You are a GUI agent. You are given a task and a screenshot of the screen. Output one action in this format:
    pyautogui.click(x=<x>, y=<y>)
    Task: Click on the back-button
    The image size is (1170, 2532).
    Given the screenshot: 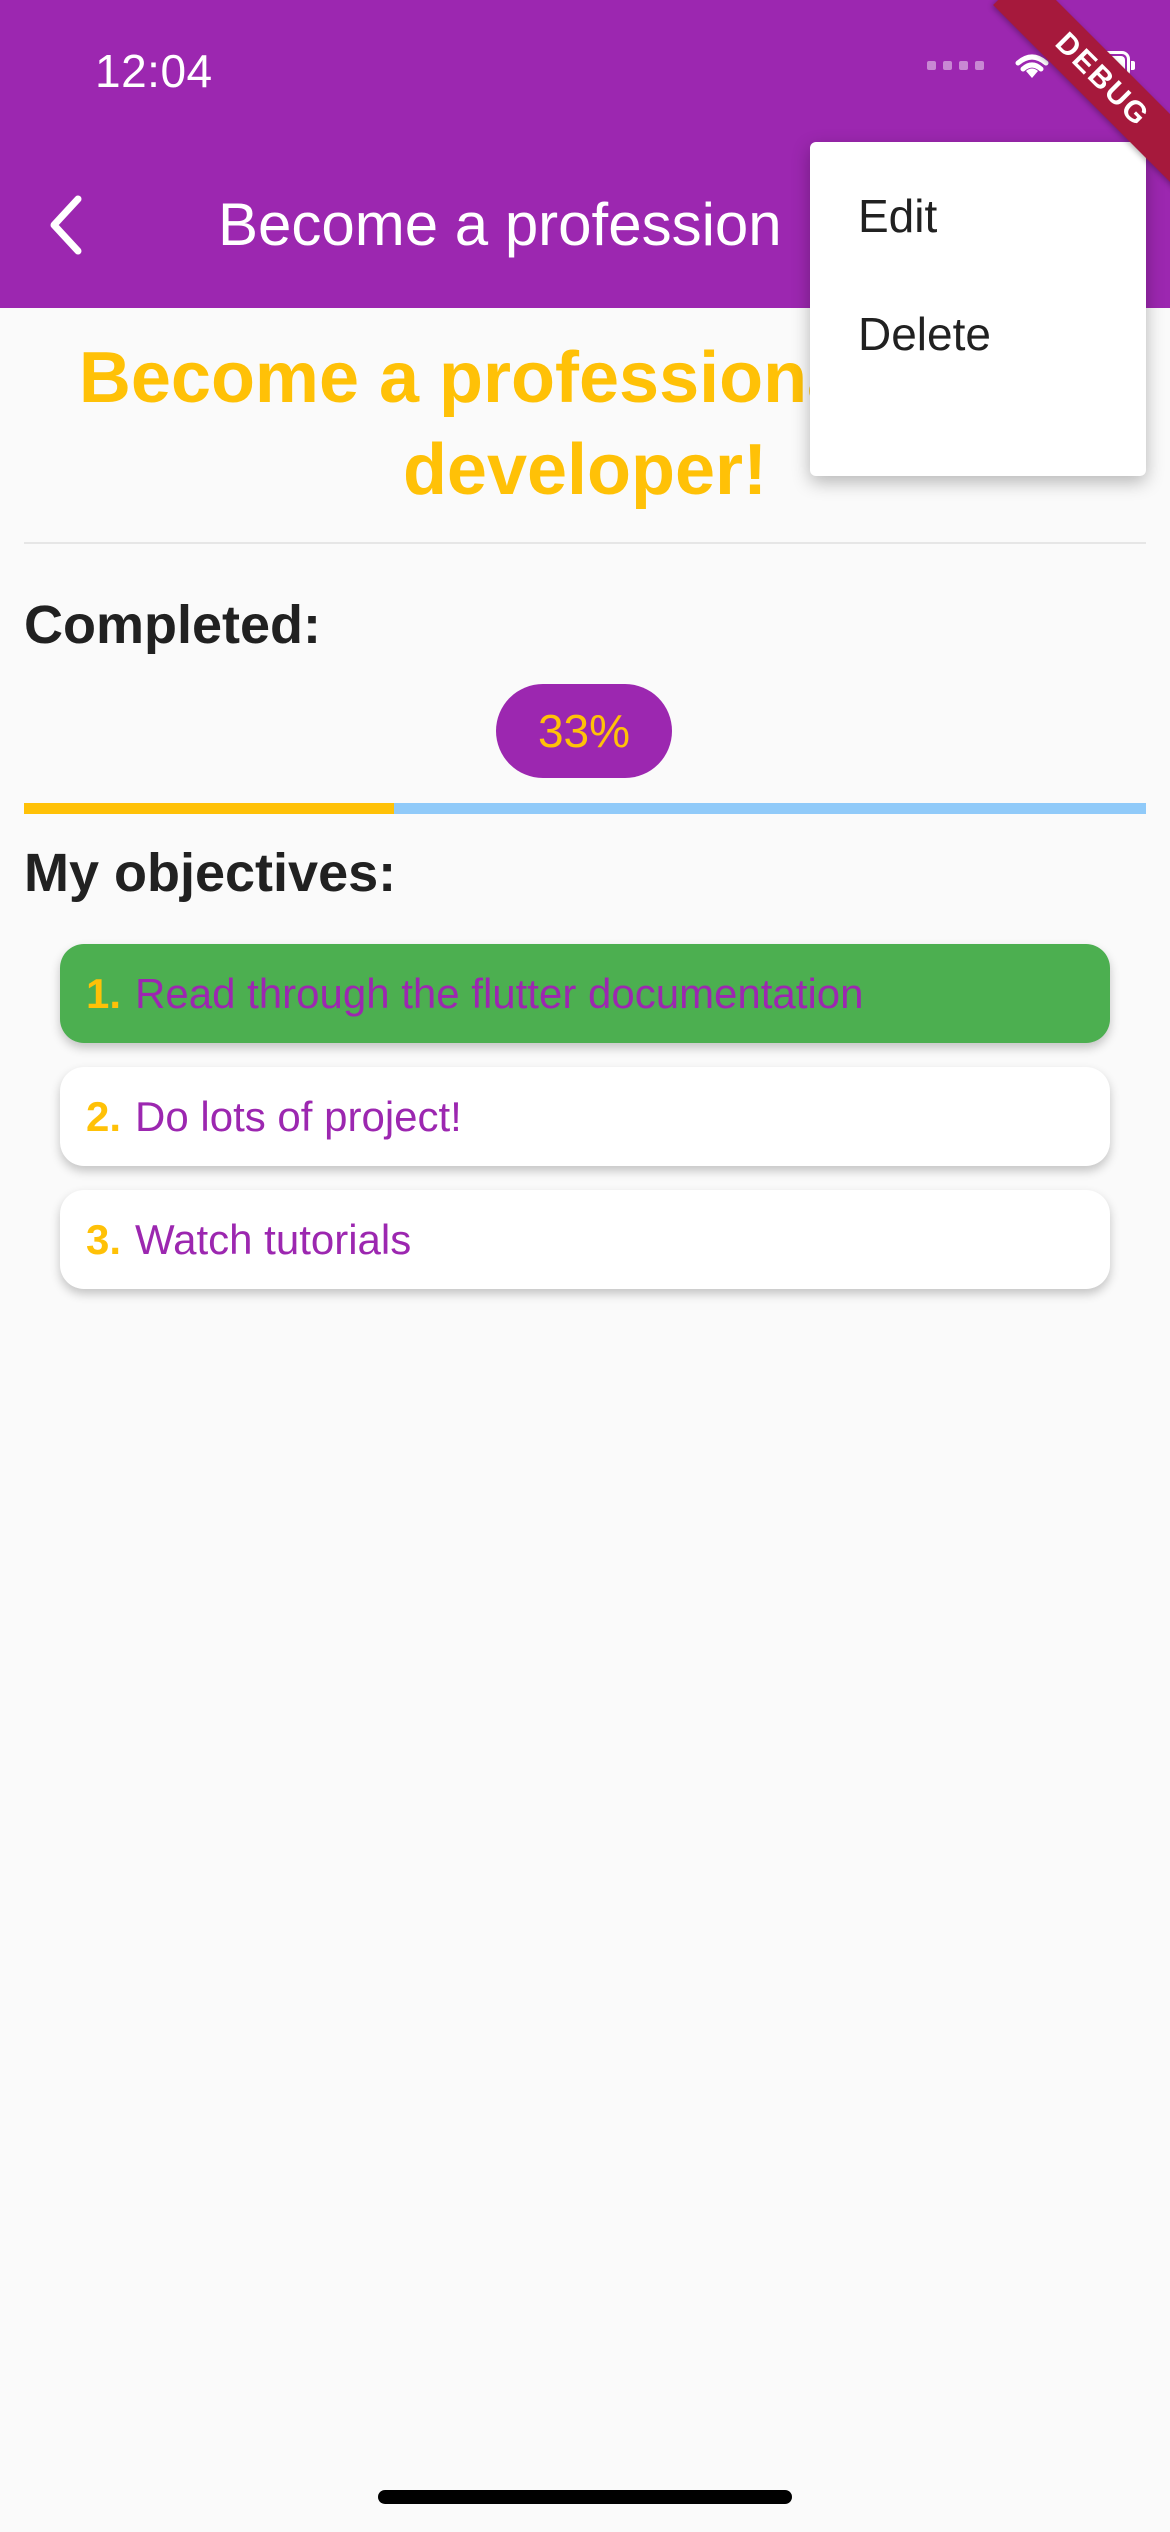 What is the action you would take?
    pyautogui.click(x=66, y=225)
    